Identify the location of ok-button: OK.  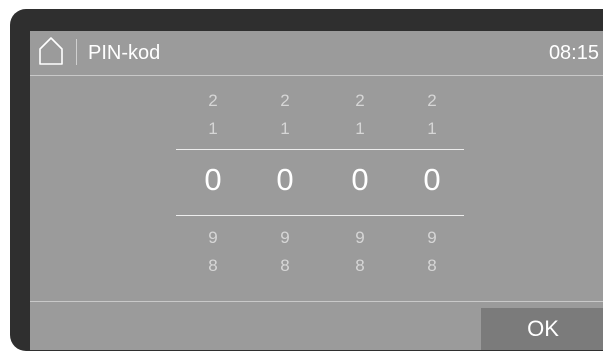
(542, 329).